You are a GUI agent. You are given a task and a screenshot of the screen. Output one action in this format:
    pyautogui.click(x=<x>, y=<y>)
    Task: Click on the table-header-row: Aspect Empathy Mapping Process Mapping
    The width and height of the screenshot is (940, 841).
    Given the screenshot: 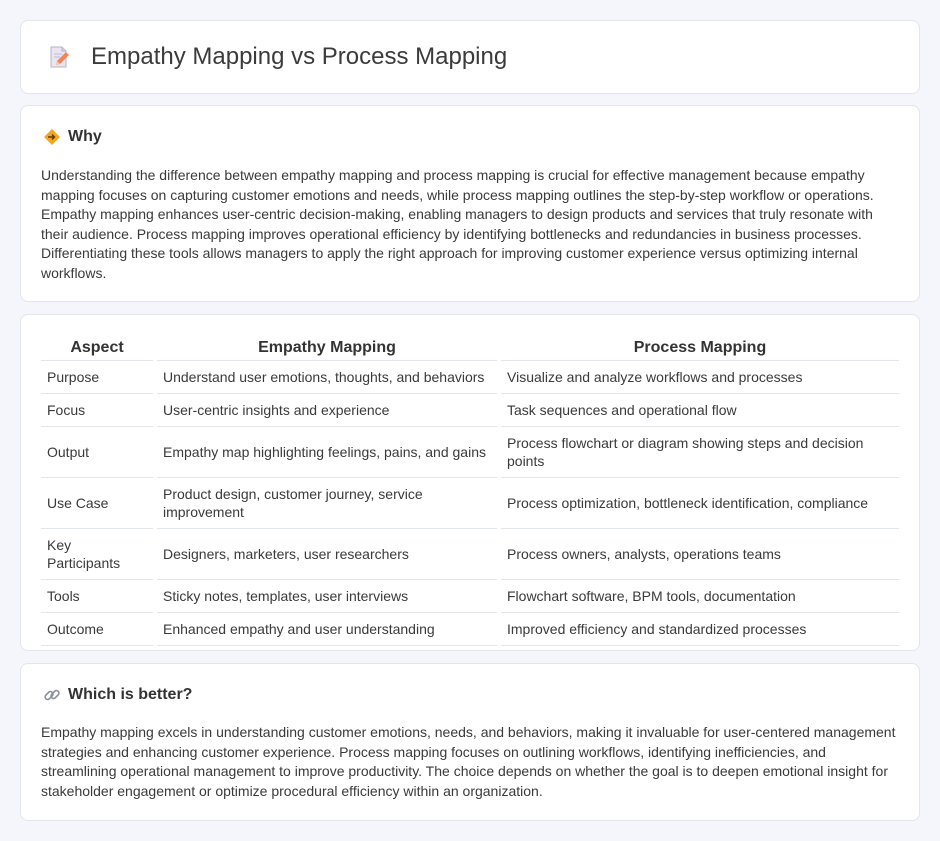 What is the action you would take?
    pyautogui.click(x=470, y=348)
    